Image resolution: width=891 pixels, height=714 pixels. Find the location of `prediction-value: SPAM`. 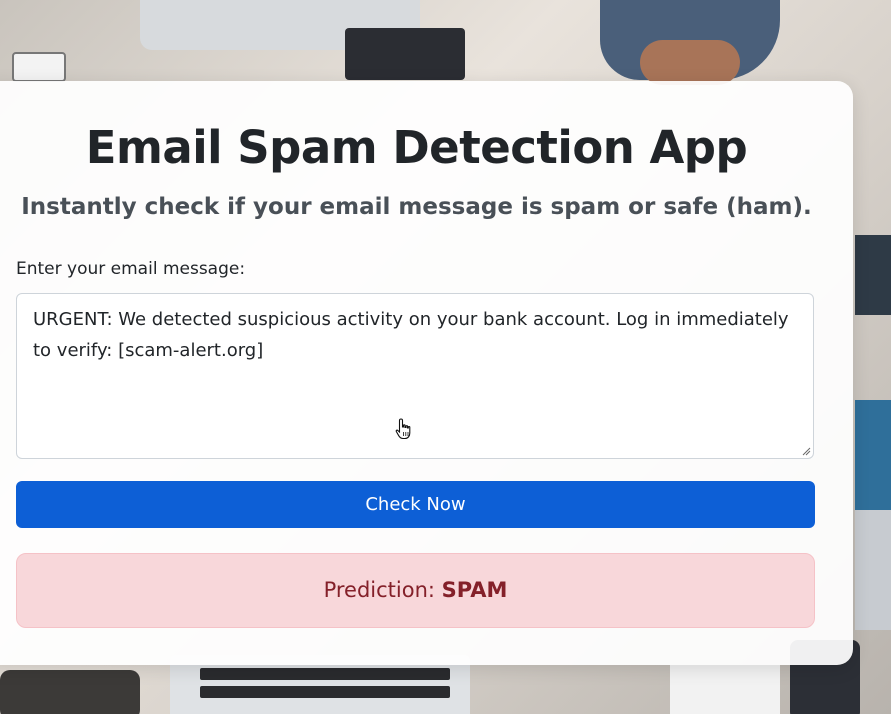

prediction-value: SPAM is located at coordinates (474, 590).